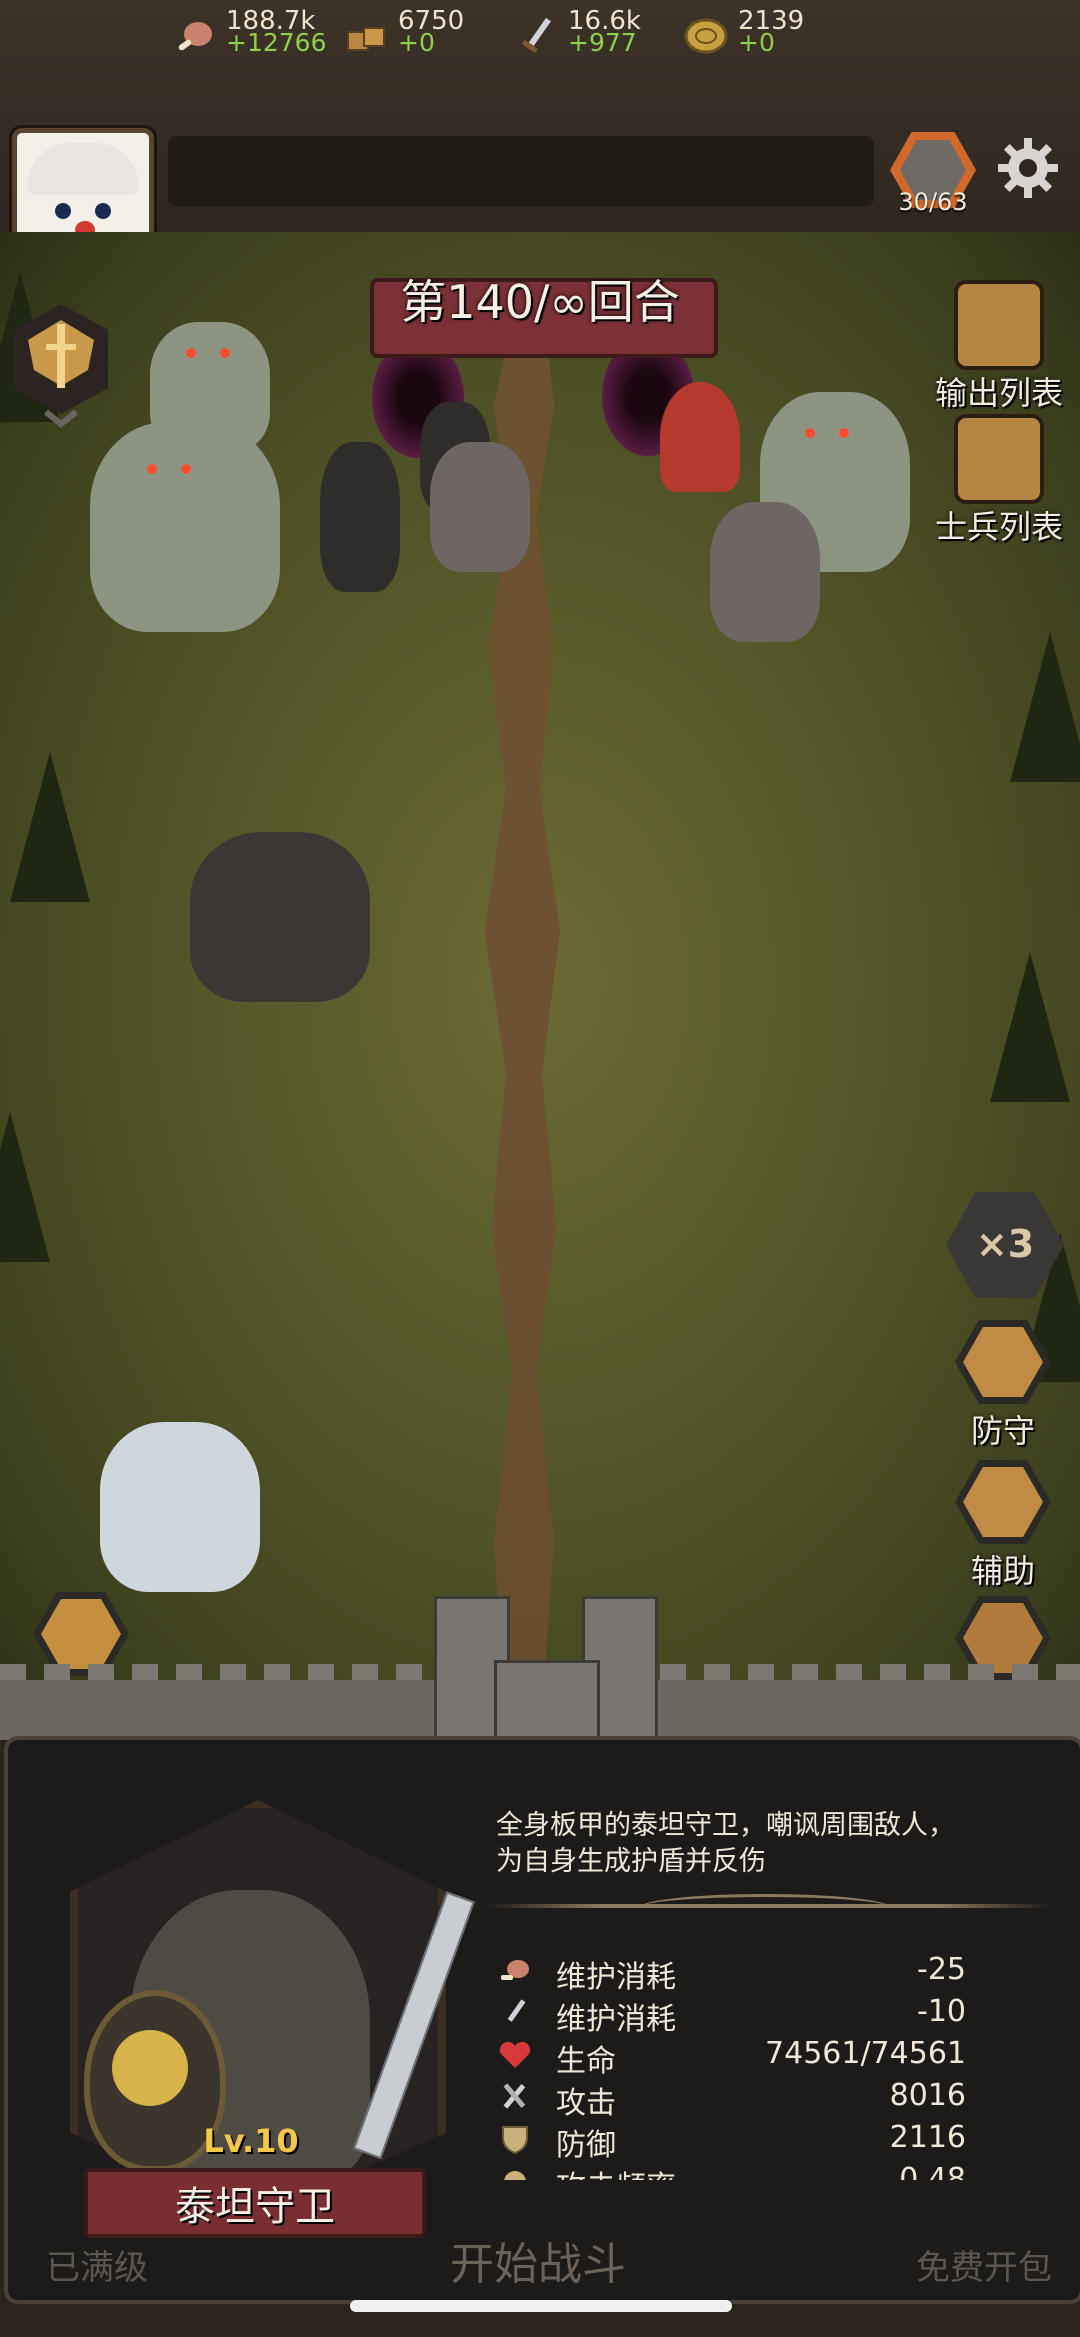  I want to click on attack-swords-icon, so click(514, 2096).